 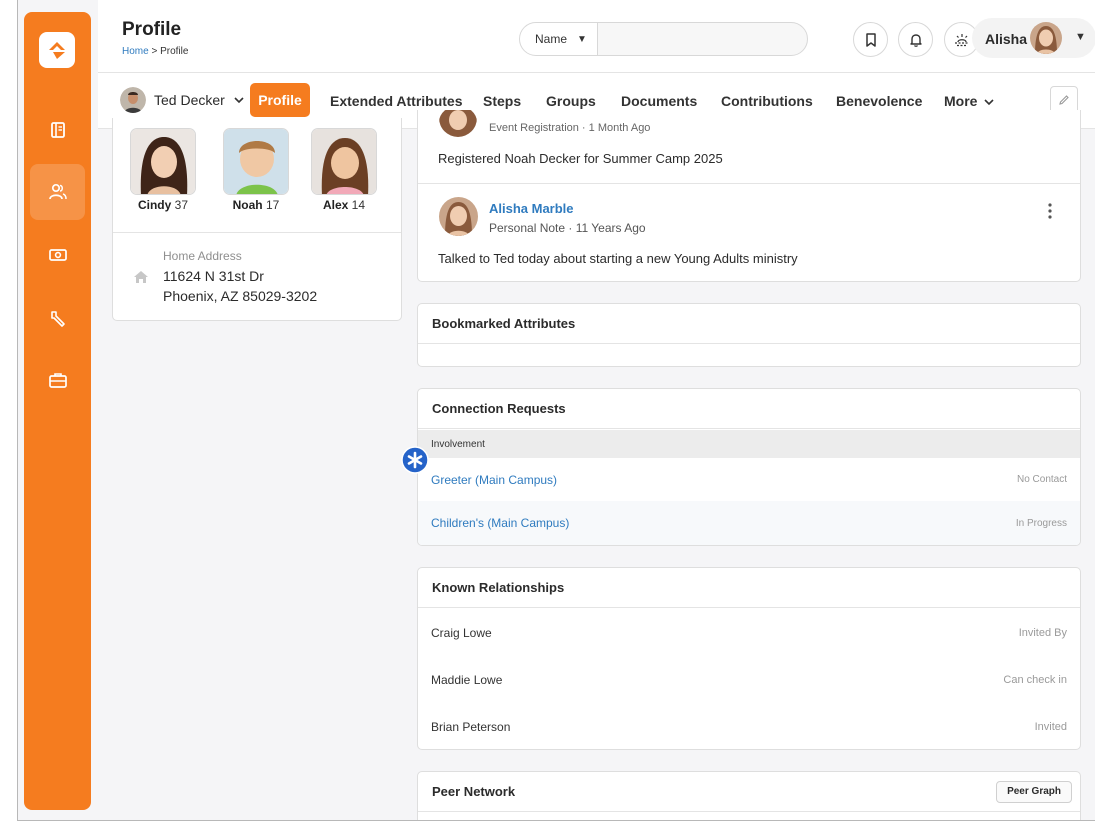 What do you see at coordinates (466, 680) in the screenshot?
I see `relationship-name: Maddie Lowe` at bounding box center [466, 680].